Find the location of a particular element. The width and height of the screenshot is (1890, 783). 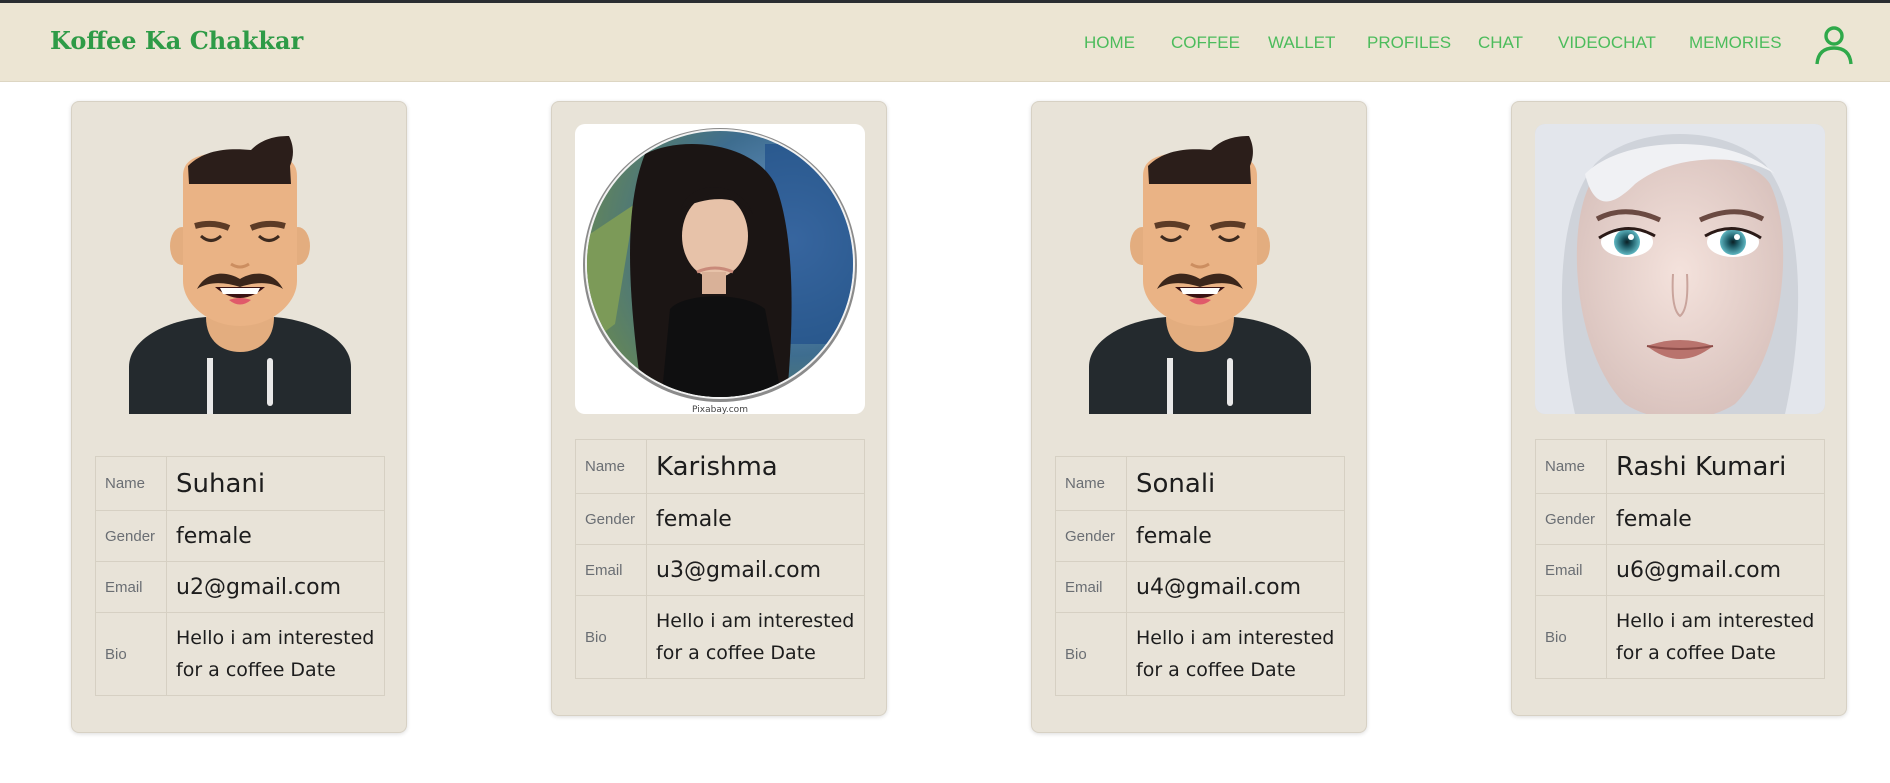

nav-memories: MEMORIES is located at coordinates (1735, 43).